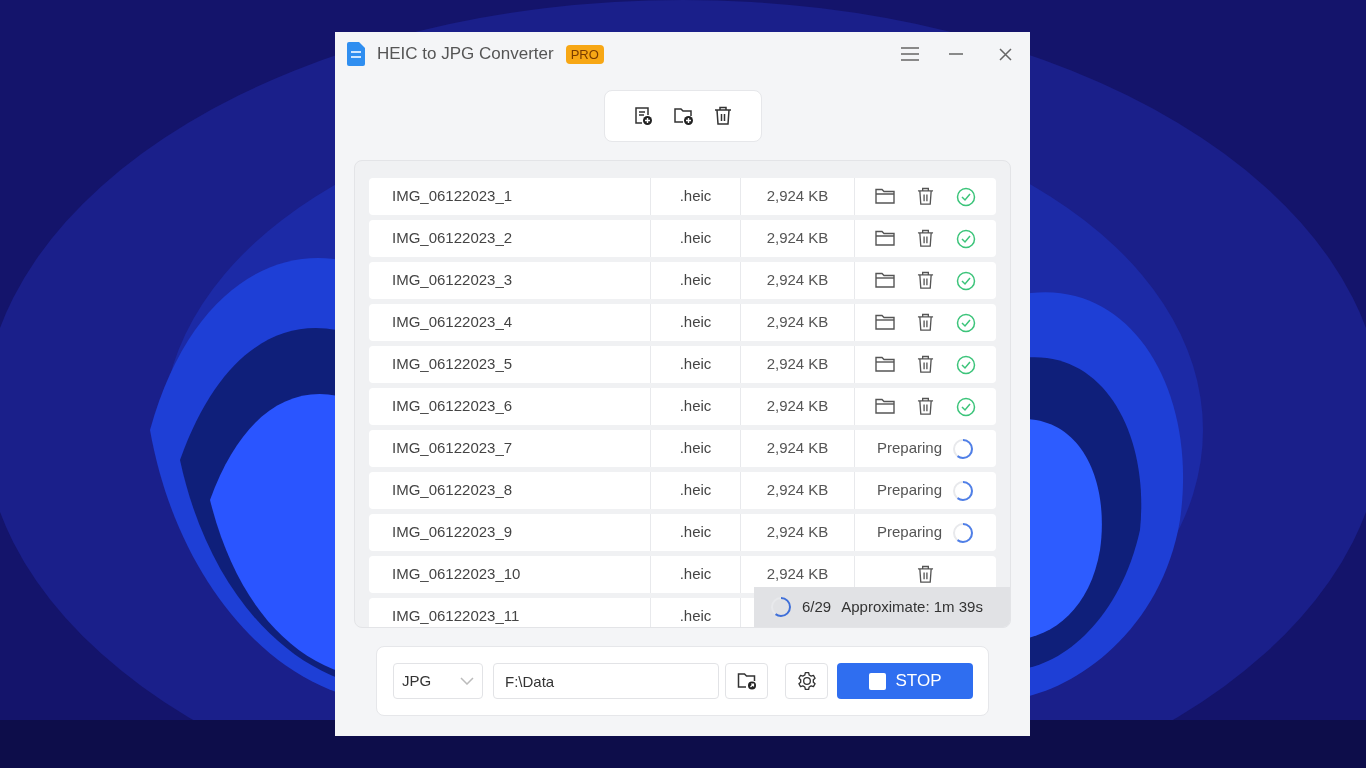 This screenshot has width=1366, height=768. I want to click on chevron-down-icon, so click(467, 681).